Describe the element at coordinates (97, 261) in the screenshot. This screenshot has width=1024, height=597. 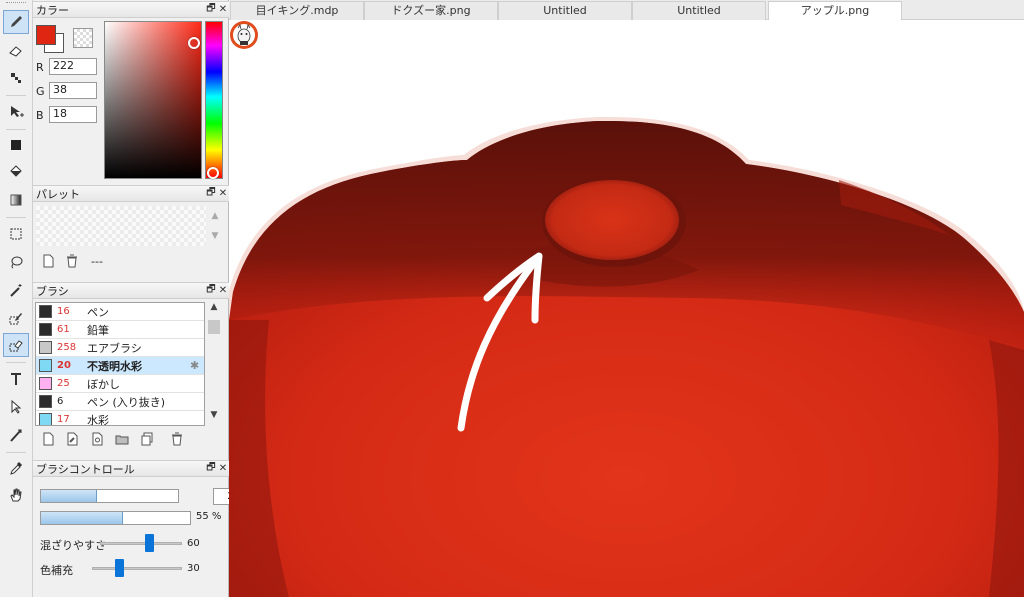
I see `palette-name: ---` at that location.